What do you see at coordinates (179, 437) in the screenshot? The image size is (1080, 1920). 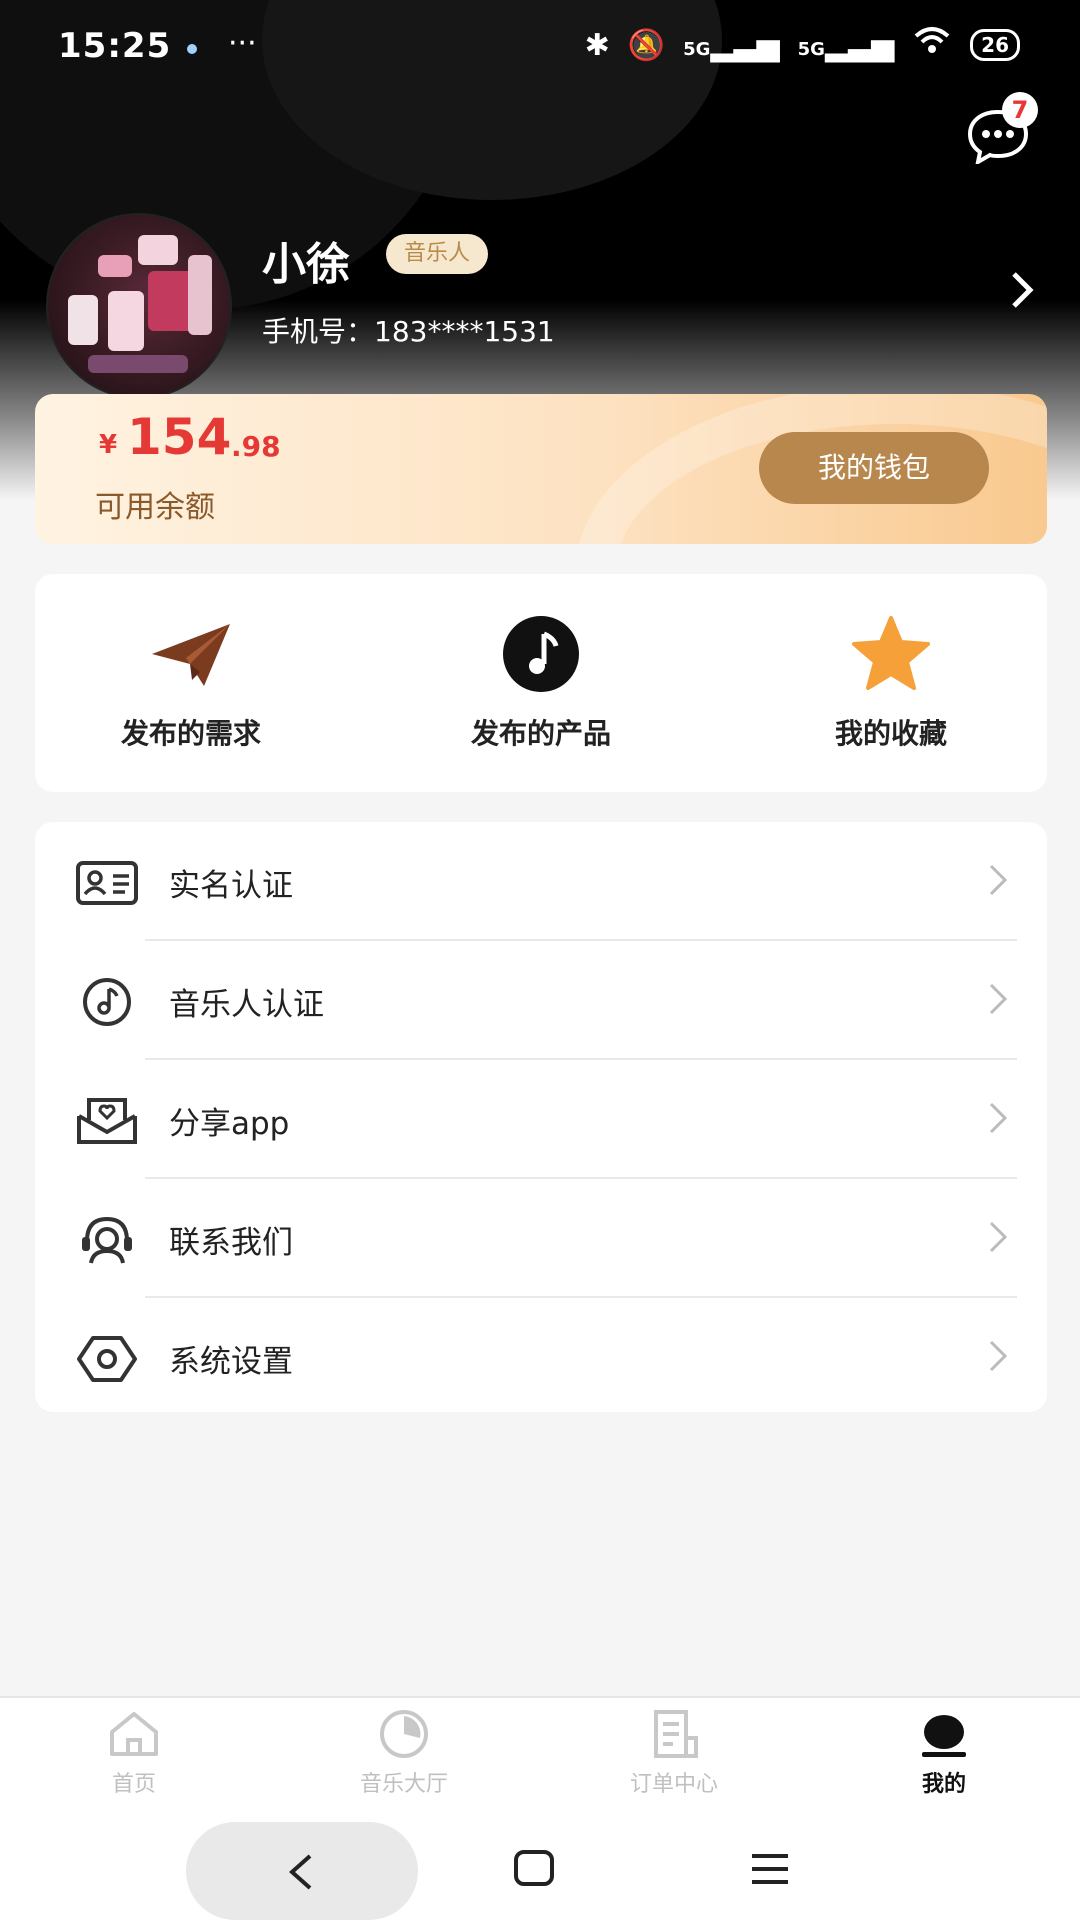 I see `balance-amount-integer: 154` at bounding box center [179, 437].